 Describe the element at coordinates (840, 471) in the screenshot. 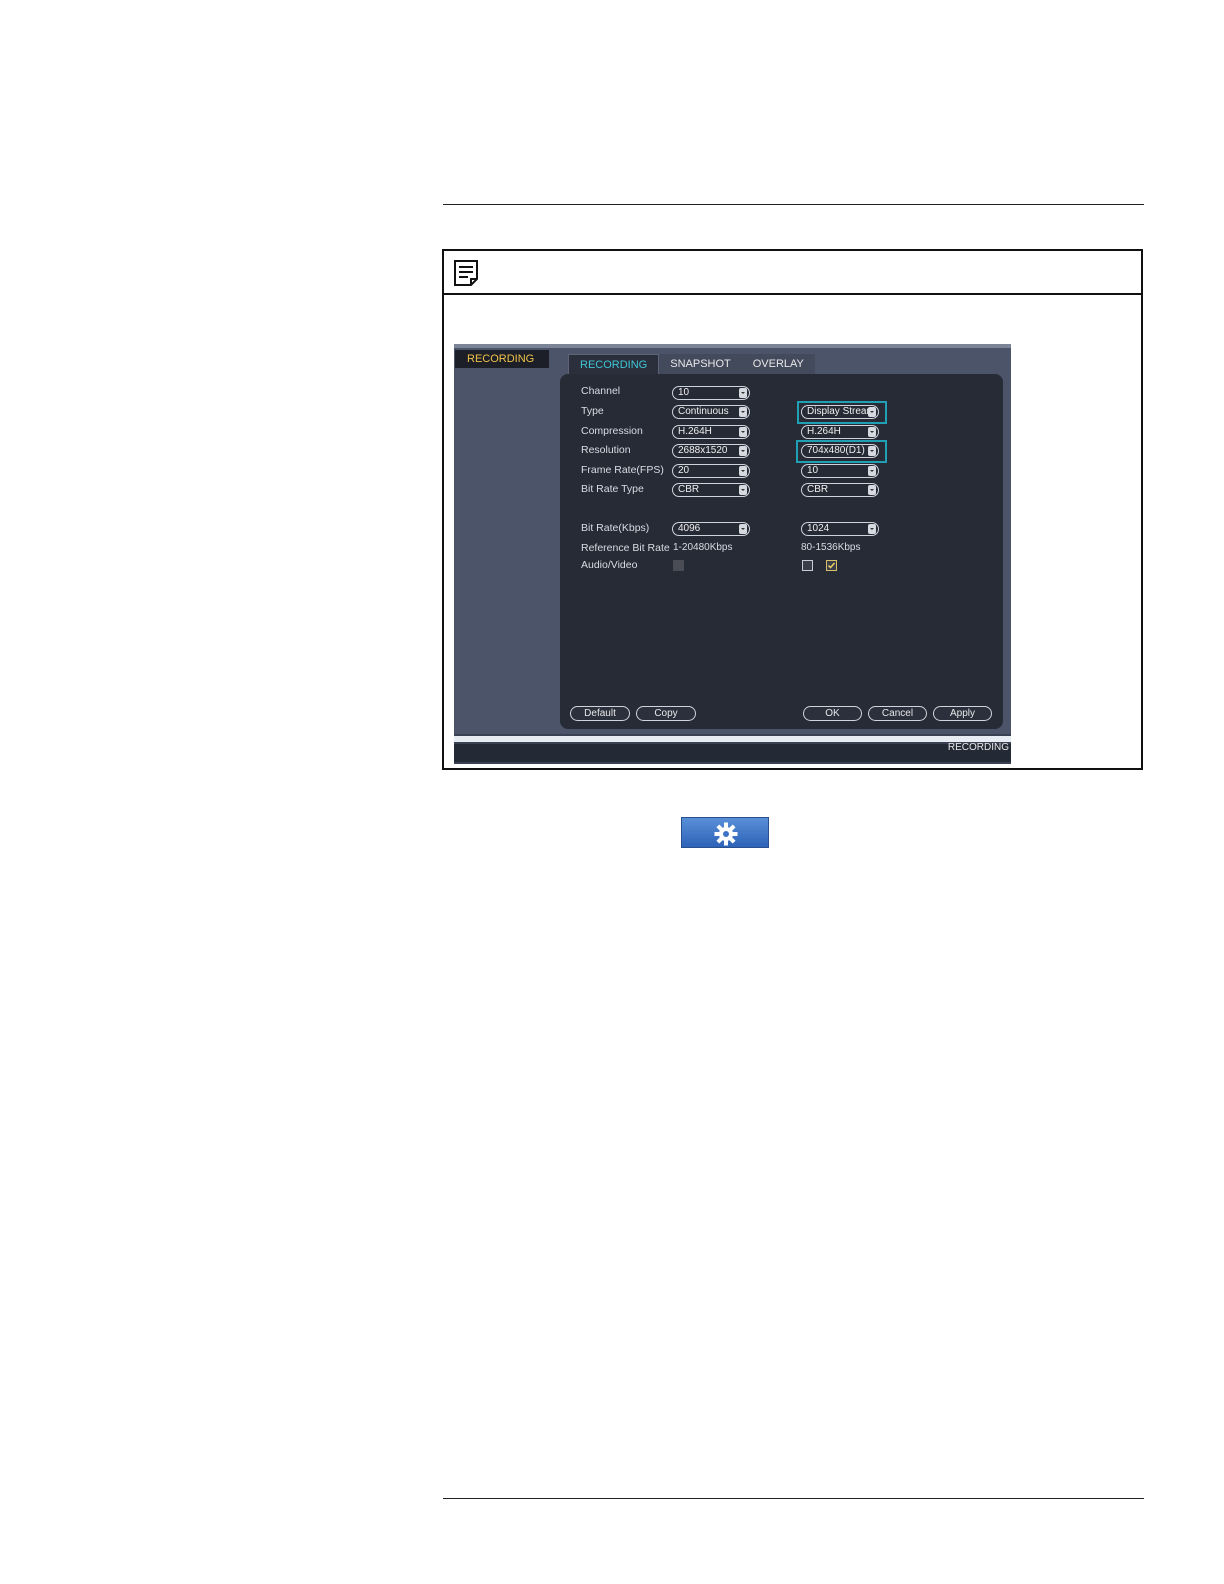

I see `frame-rate-sub-select: 10` at that location.